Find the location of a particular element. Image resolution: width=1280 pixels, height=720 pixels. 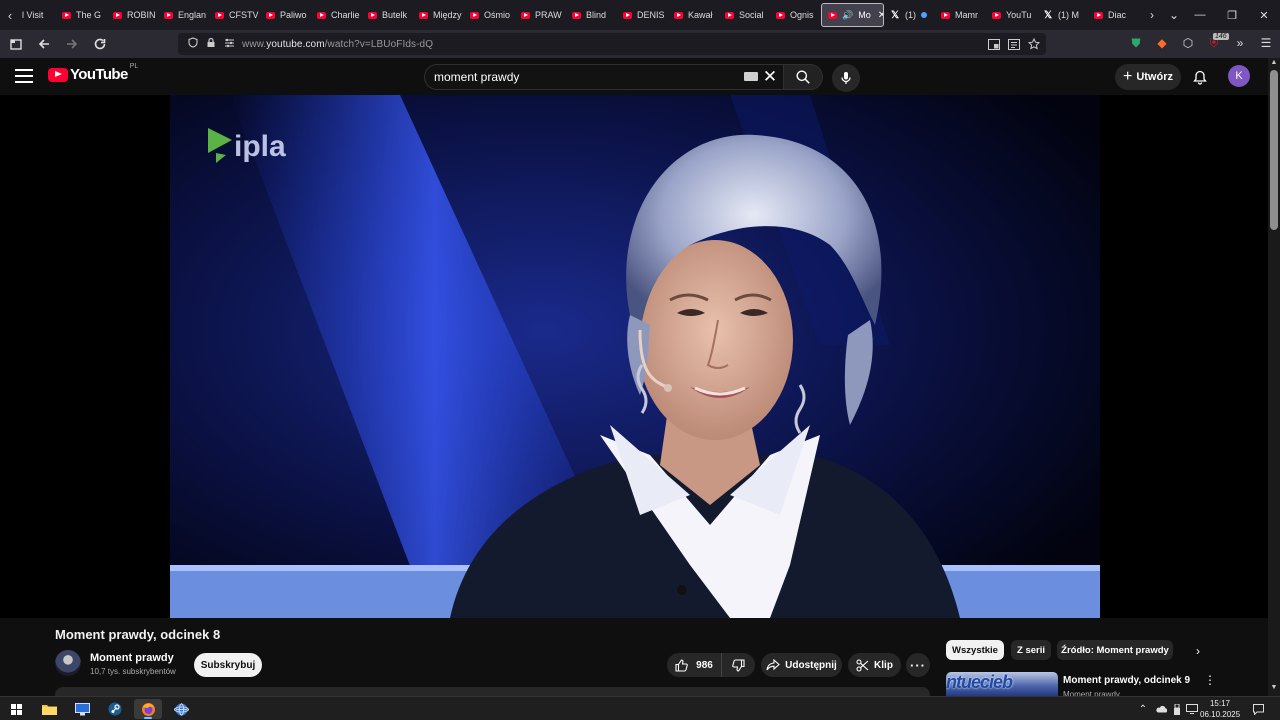

bookmark-star-icon is located at coordinates (1034, 44).